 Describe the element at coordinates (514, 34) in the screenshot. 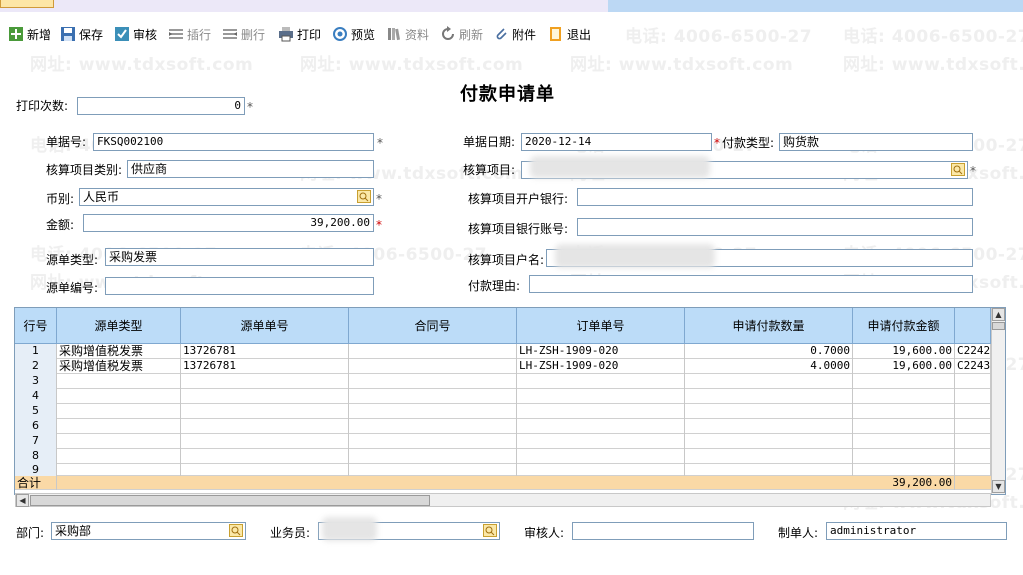

I see `attachment-button: 附件` at that location.